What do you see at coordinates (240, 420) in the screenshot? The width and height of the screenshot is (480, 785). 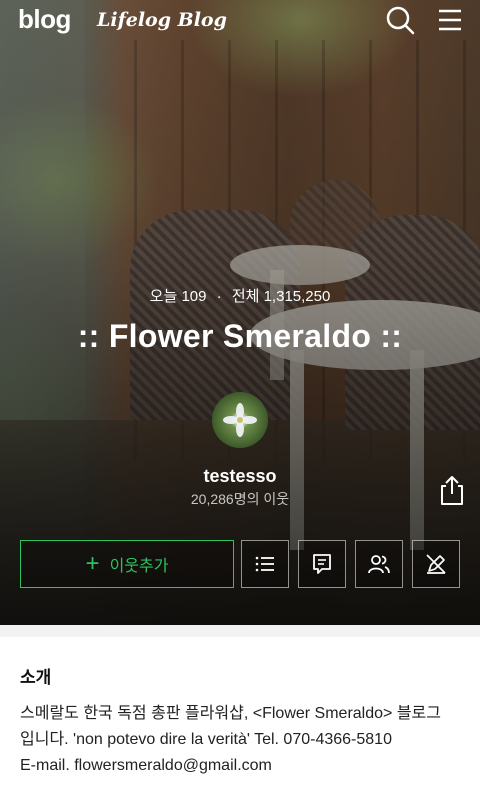 I see `avatar` at bounding box center [240, 420].